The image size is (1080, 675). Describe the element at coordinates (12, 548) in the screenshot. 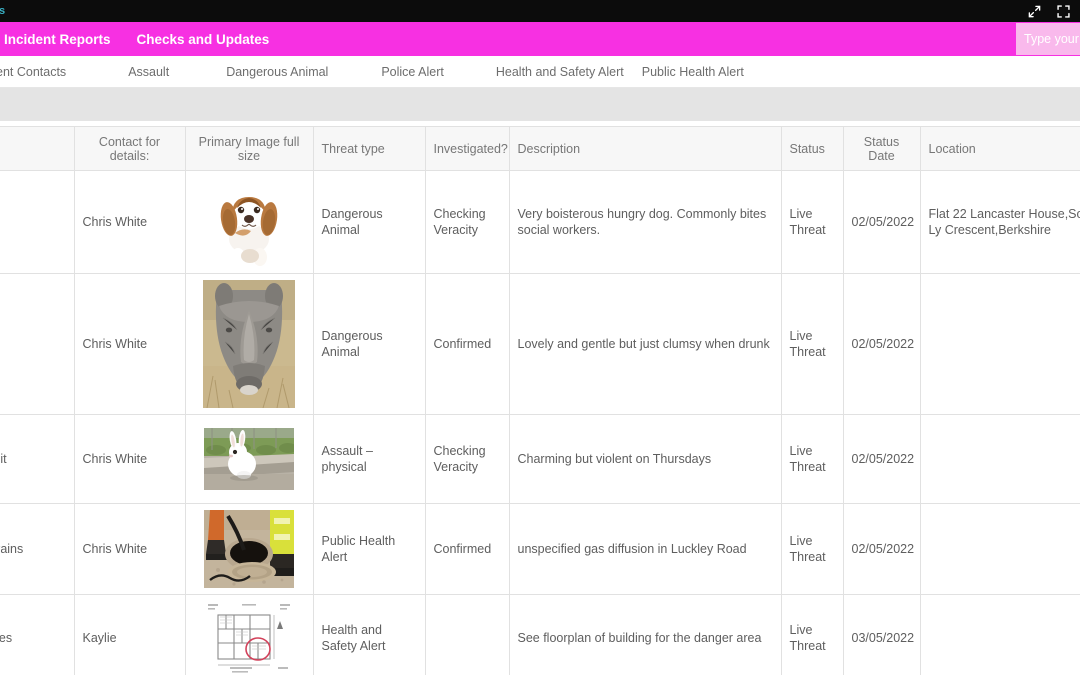

I see `row-name-text: in drains` at that location.